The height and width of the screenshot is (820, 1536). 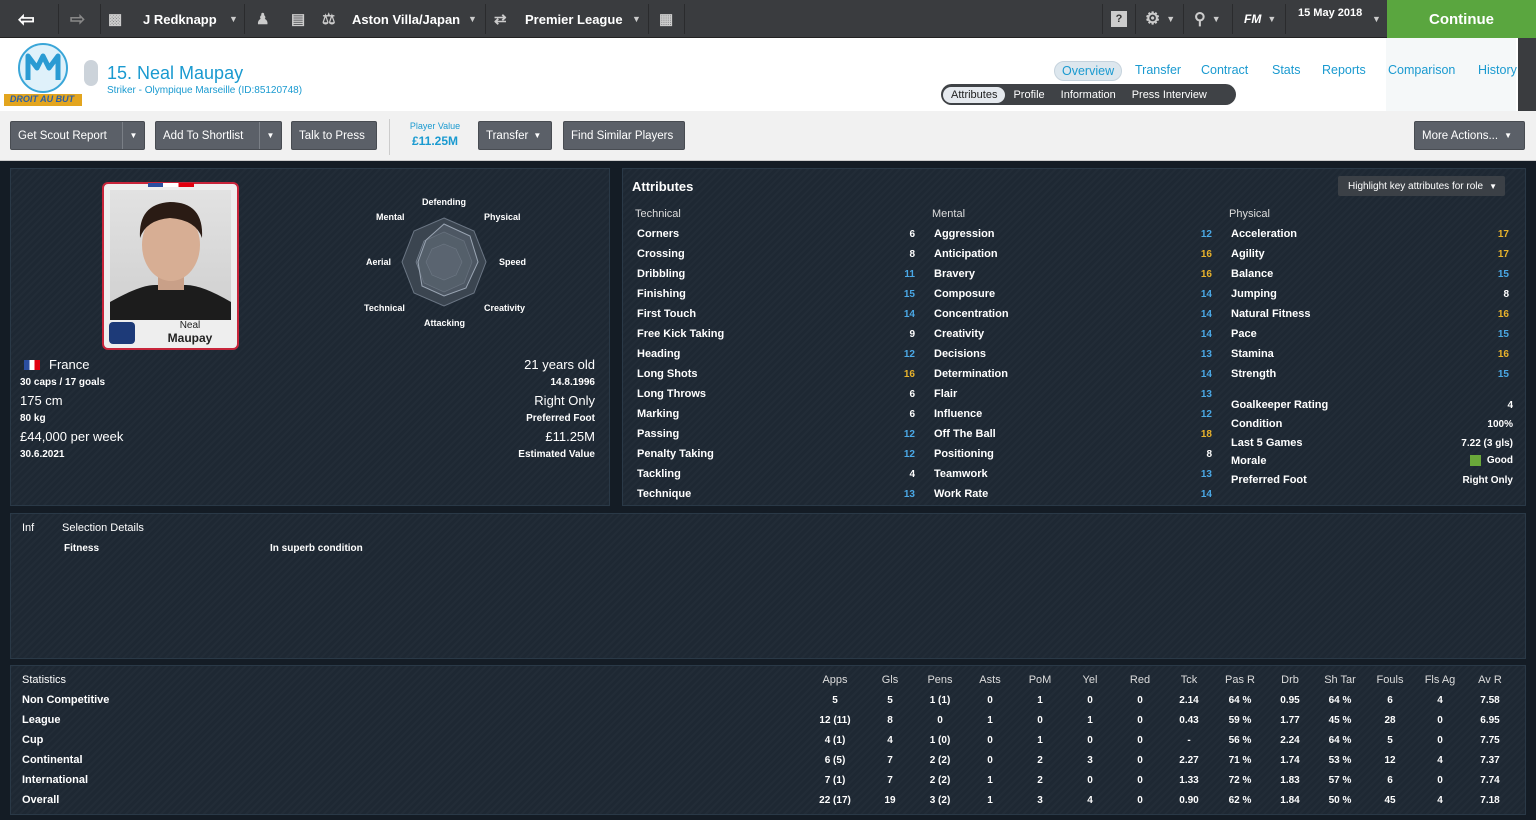 What do you see at coordinates (1340, 680) in the screenshot?
I see `stat-header-sh-tar: Sh Tar` at bounding box center [1340, 680].